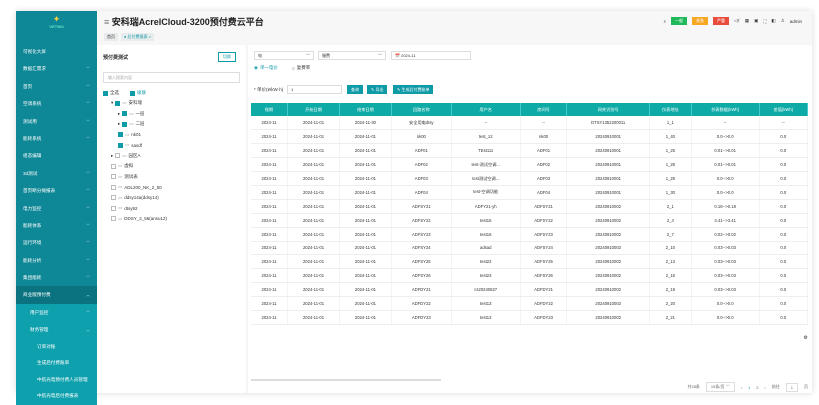  Describe the element at coordinates (56, 68) in the screenshot. I see `sidebar-item: 数据汇需求 ﹀` at that location.